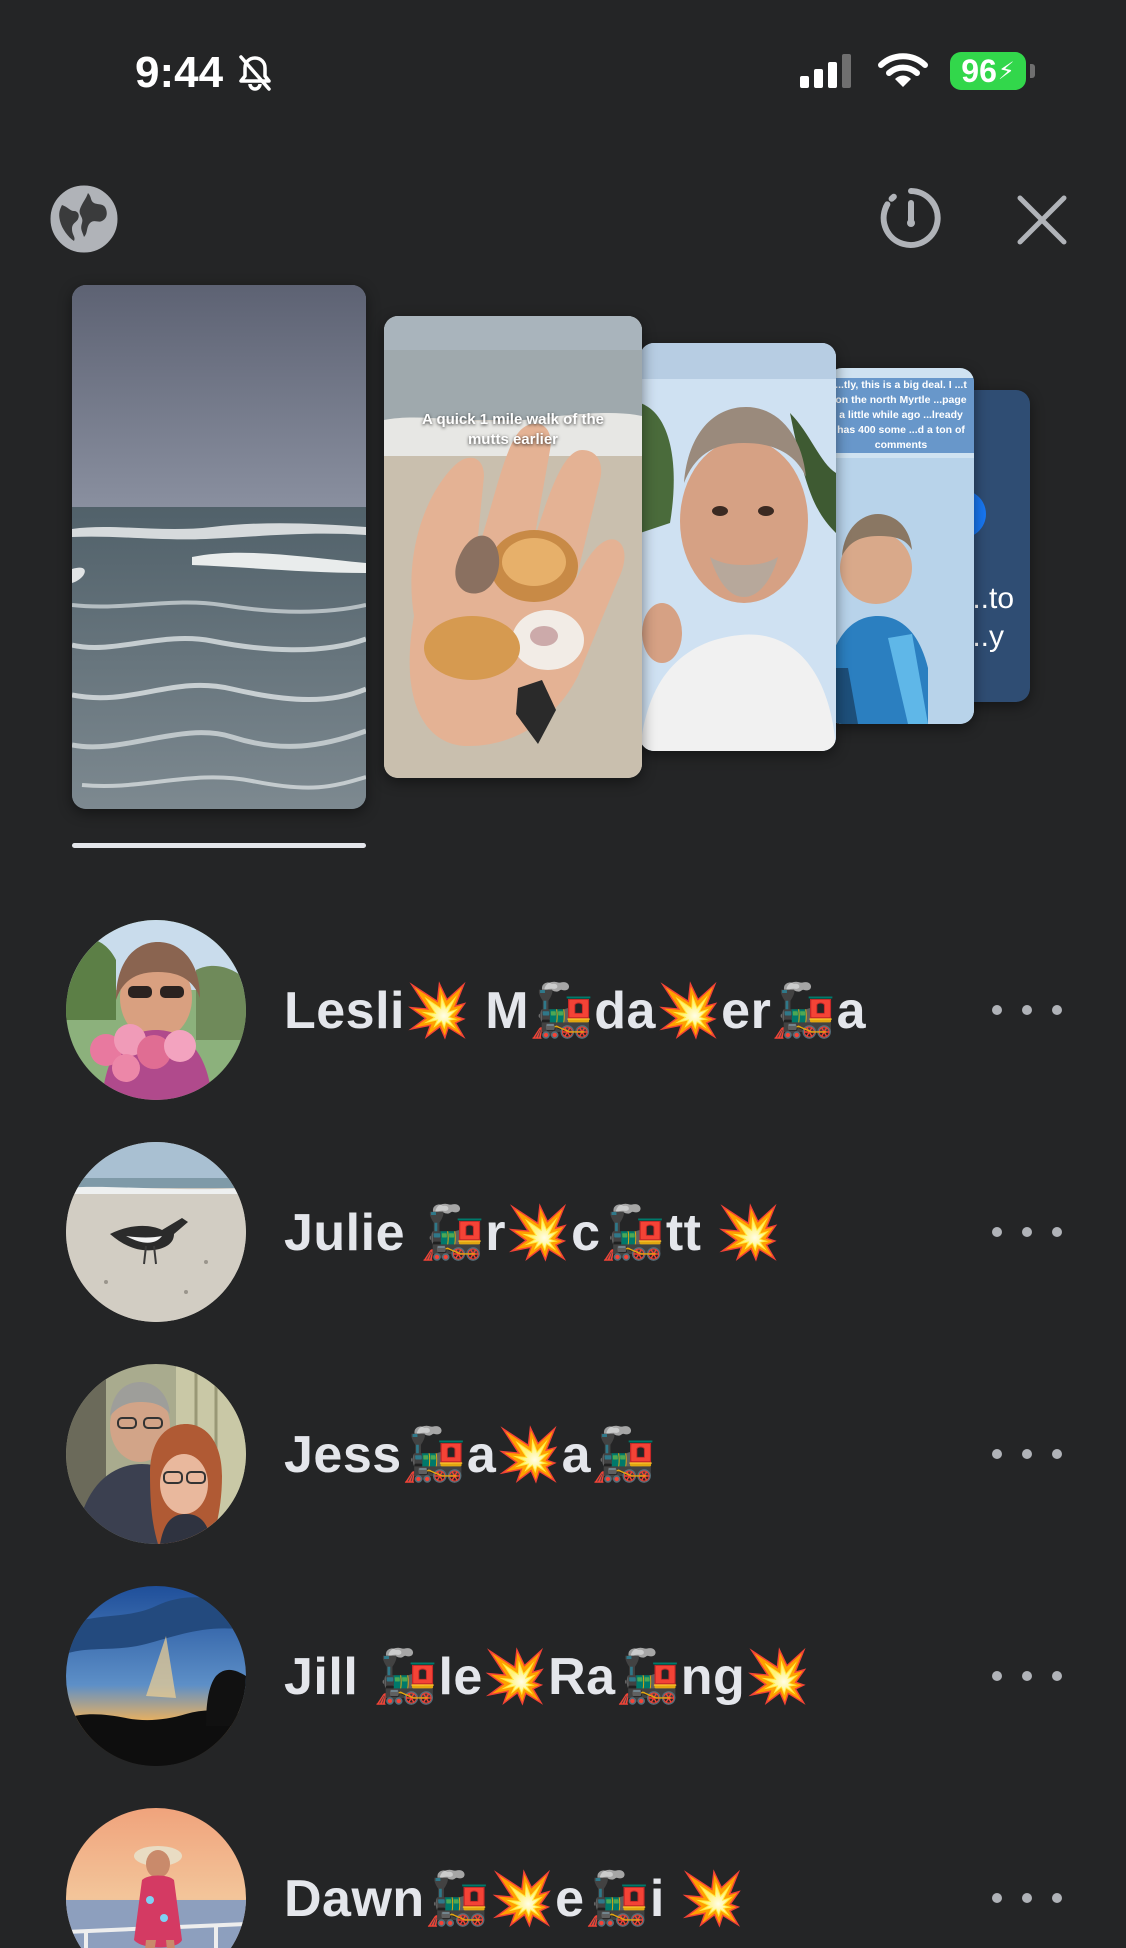 The height and width of the screenshot is (1948, 1126). I want to click on story-timer-icon, so click(910, 218).